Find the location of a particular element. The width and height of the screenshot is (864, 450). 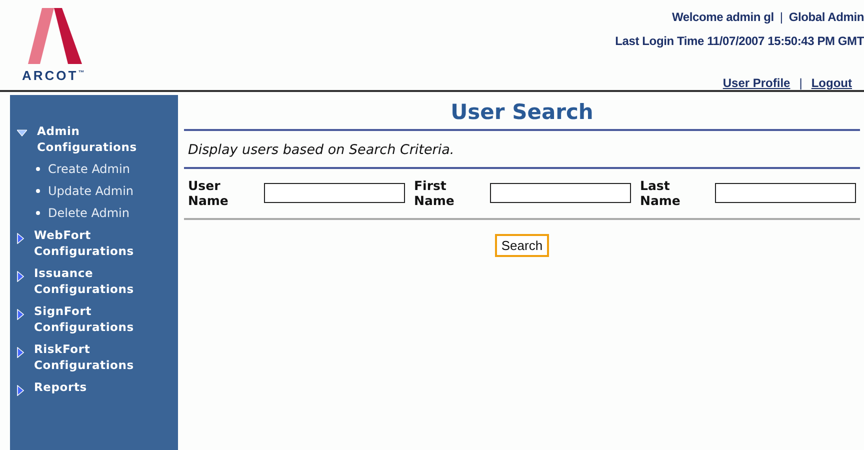

sidebar-item: Issuance Configurations is located at coordinates (104, 281).